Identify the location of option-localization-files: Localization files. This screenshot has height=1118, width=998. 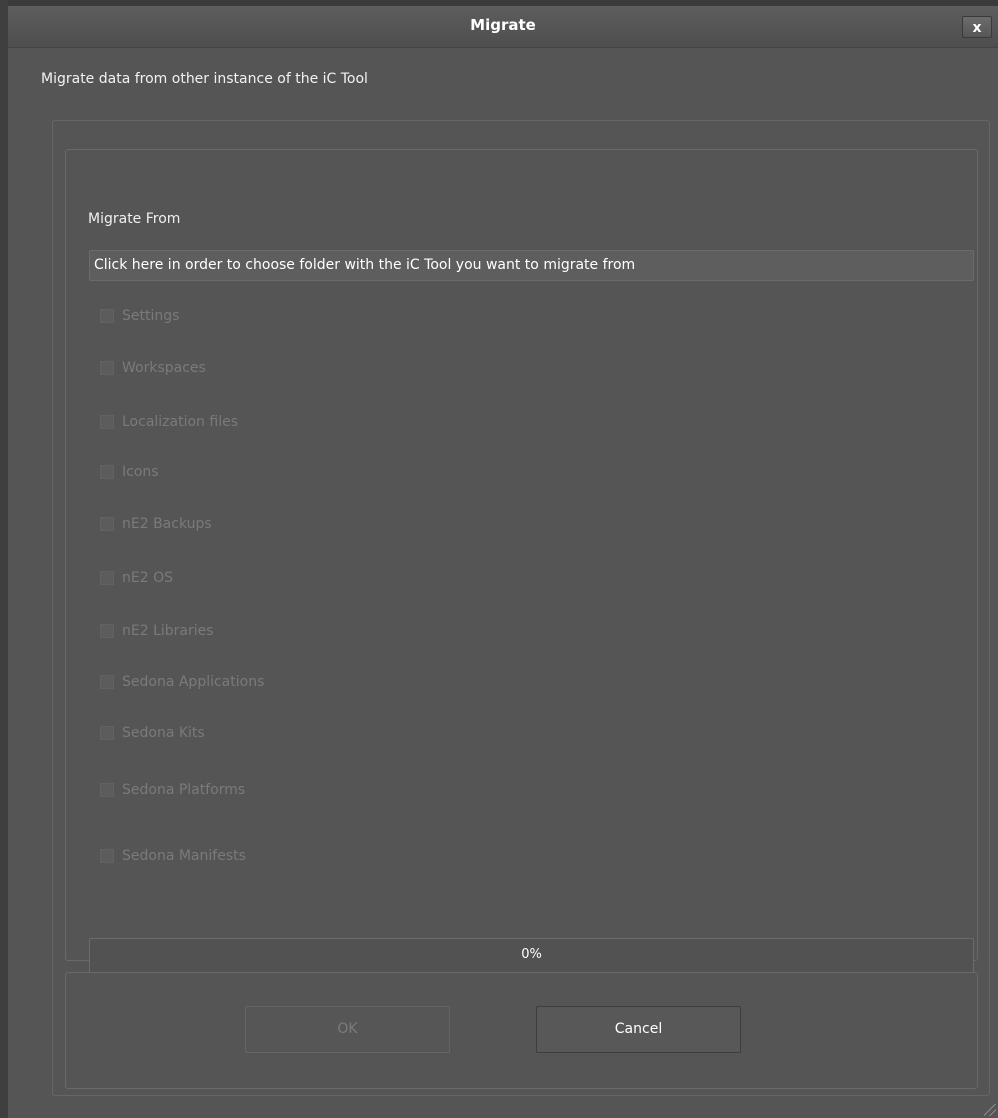
(169, 422).